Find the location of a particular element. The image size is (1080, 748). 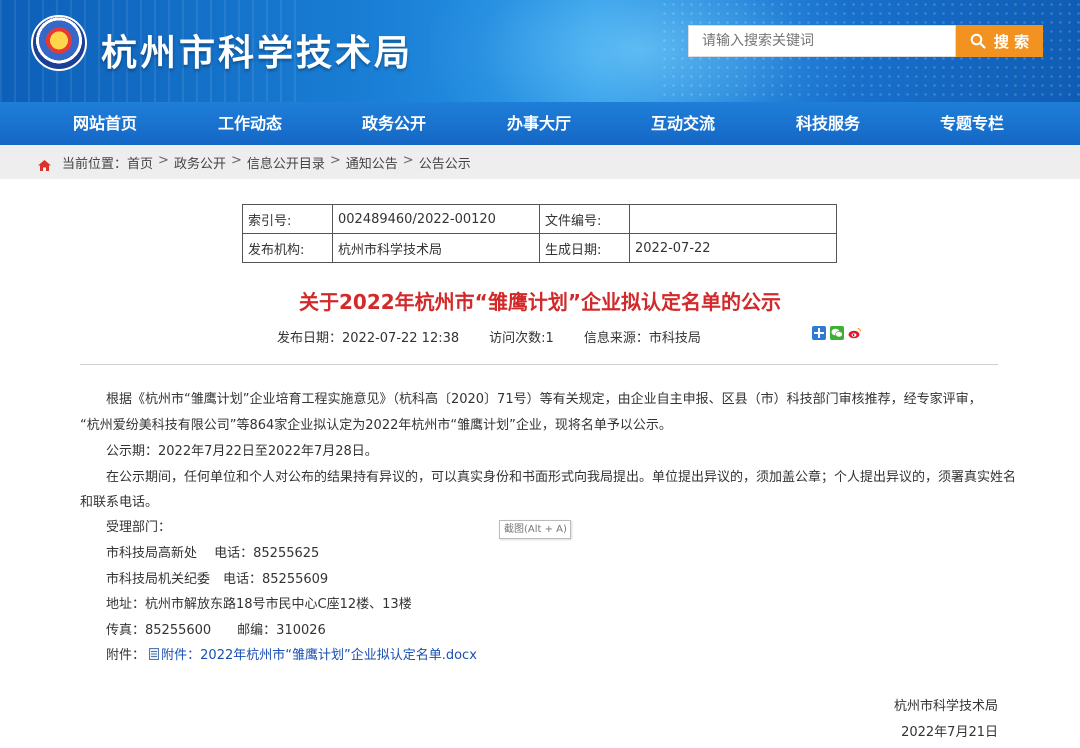

paragraph: 市科技局高新处 电话：85255625 is located at coordinates (213, 553).